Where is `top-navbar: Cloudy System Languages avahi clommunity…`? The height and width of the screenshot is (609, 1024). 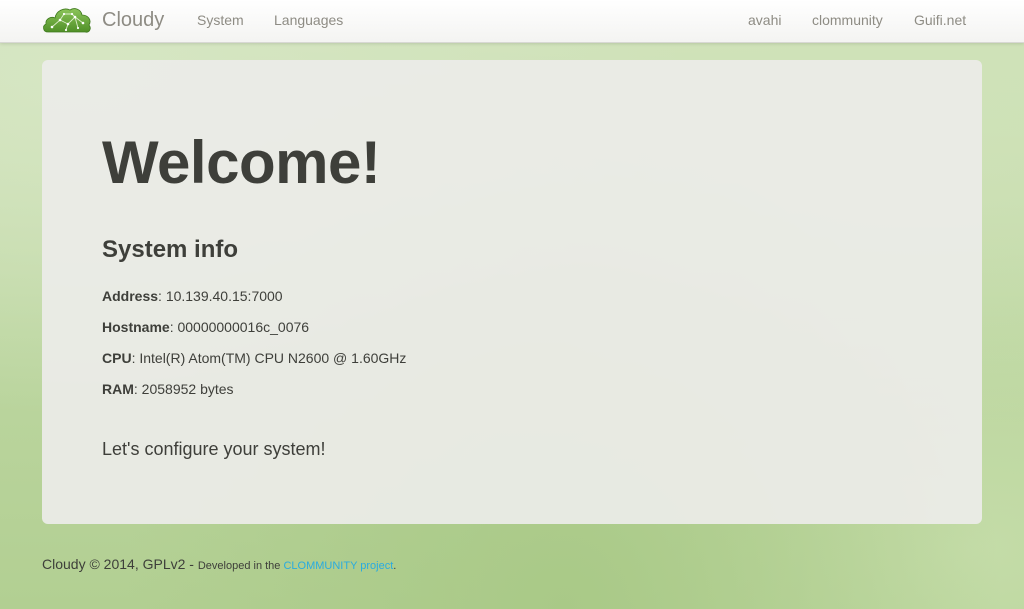 top-navbar: Cloudy System Languages avahi clommunity… is located at coordinates (512, 21).